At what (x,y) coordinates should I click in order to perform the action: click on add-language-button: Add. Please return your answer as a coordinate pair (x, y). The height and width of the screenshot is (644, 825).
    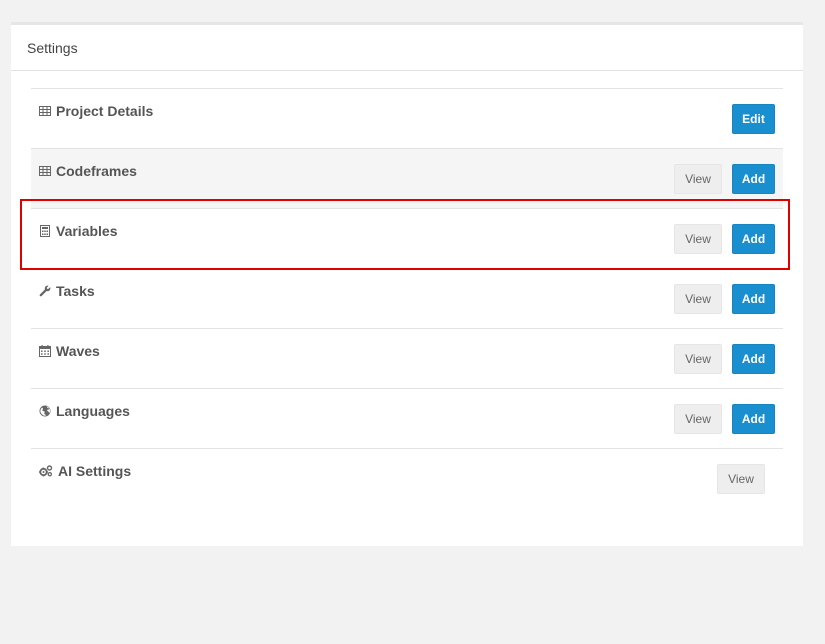
    Looking at the image, I should click on (753, 418).